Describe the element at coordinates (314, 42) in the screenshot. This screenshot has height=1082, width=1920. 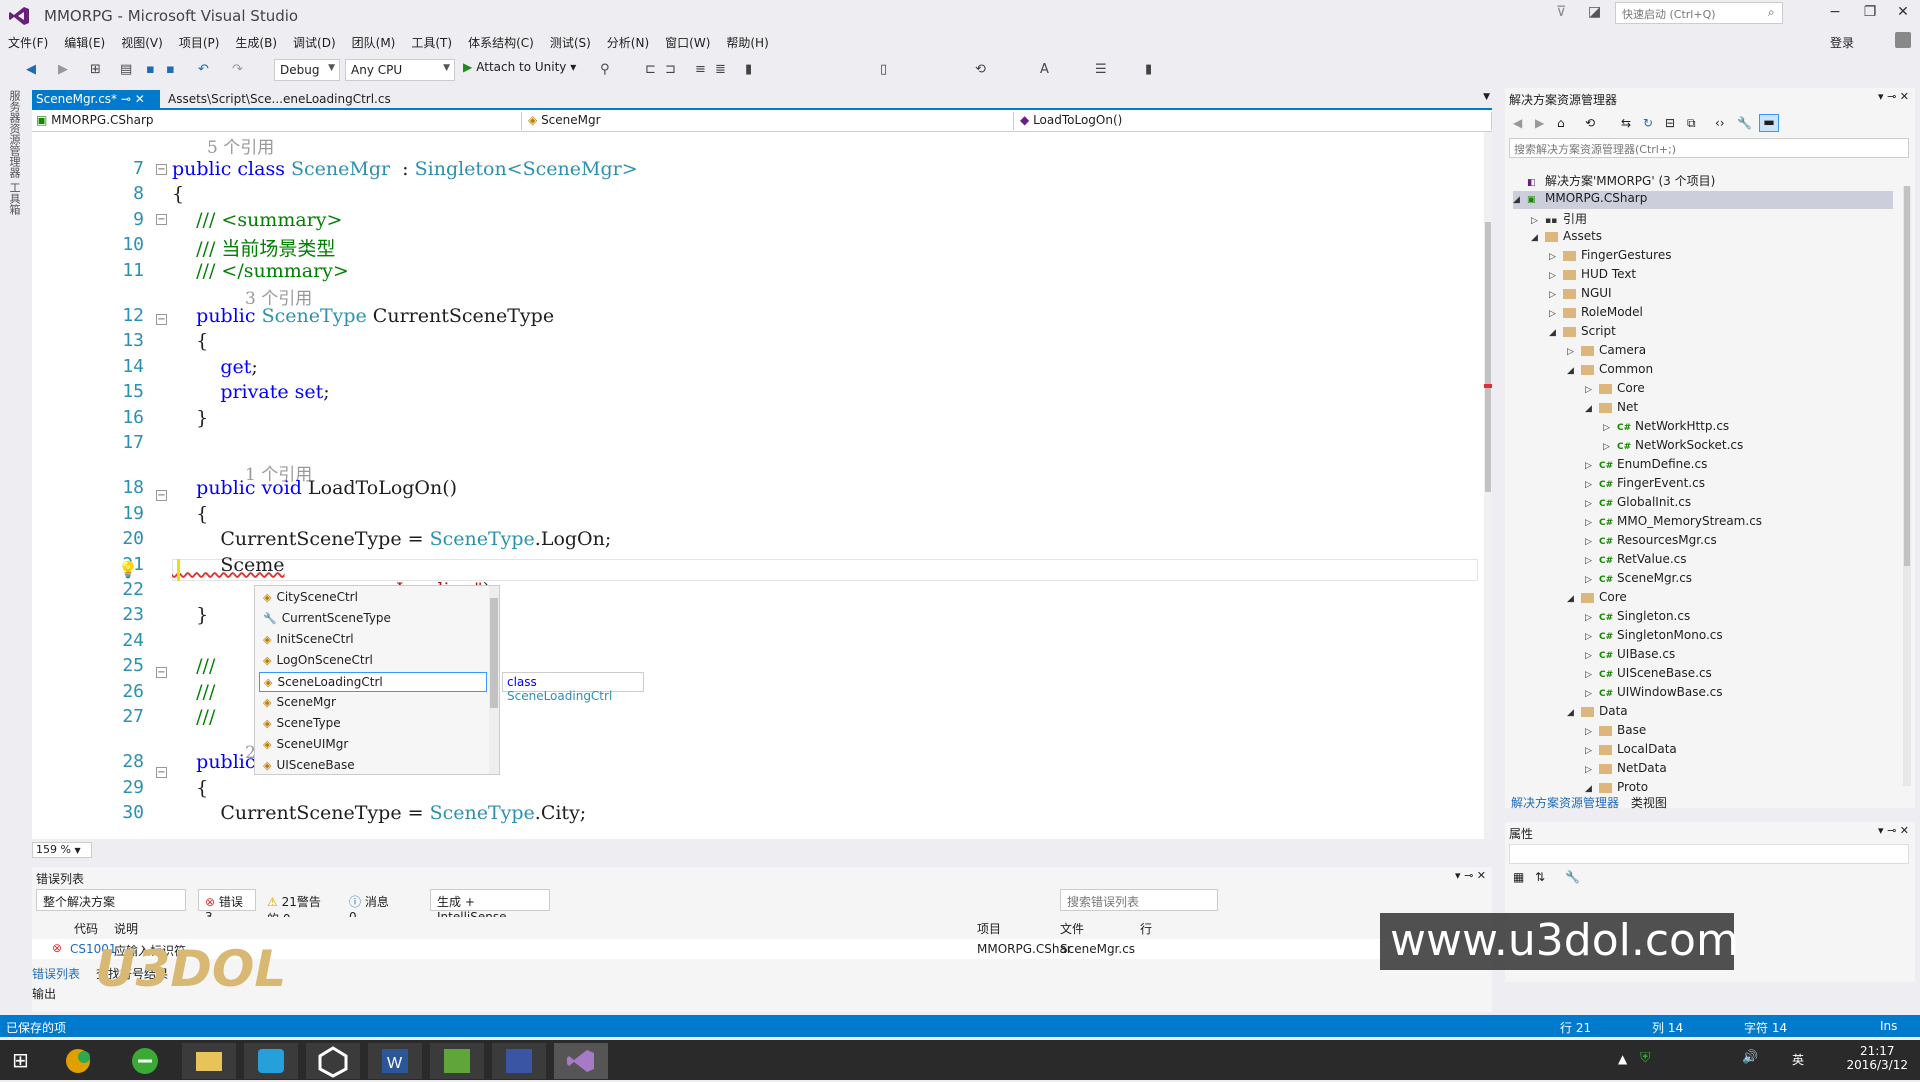
I see `menu-debug: 调试(D)` at that location.